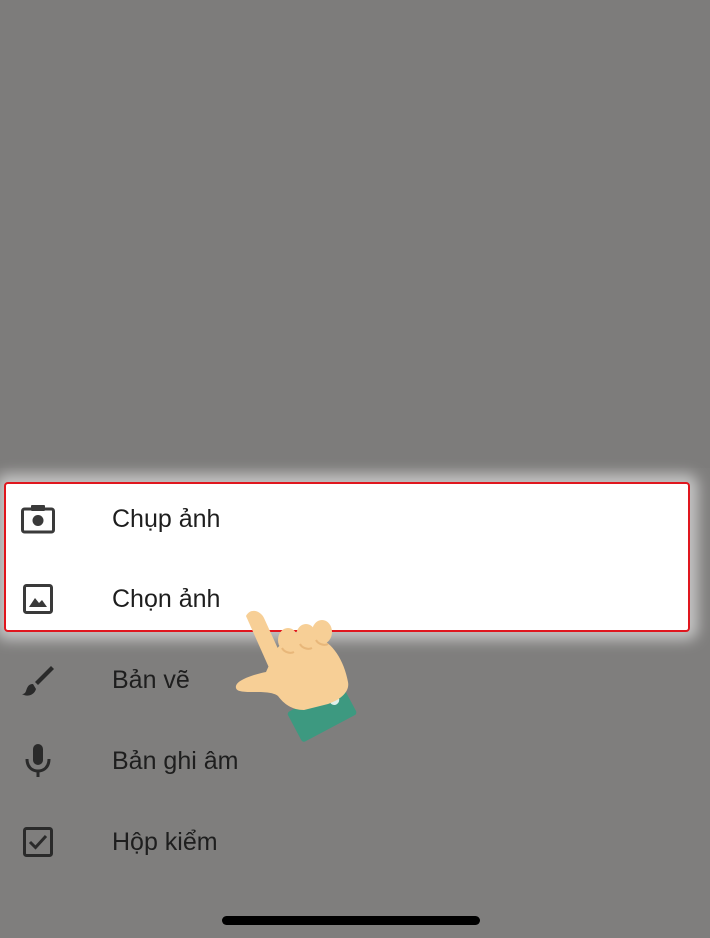 This screenshot has height=938, width=710. I want to click on brush-icon, so click(38, 680).